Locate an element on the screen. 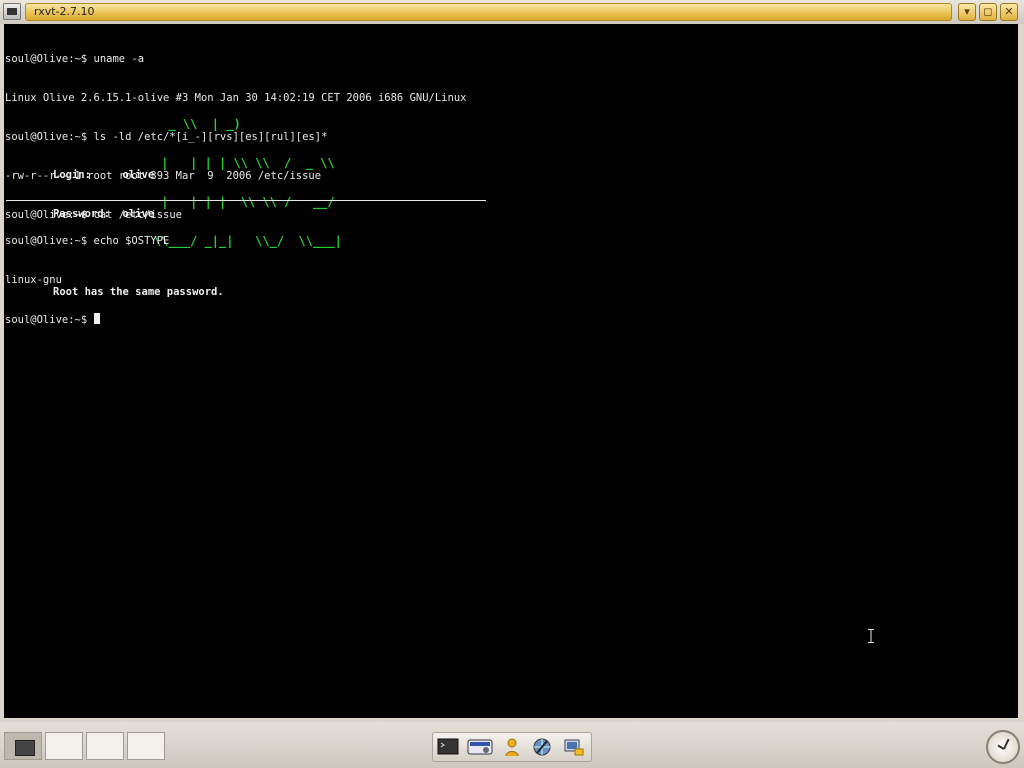 The width and height of the screenshot is (1024, 768). user-icon is located at coordinates (512, 747).